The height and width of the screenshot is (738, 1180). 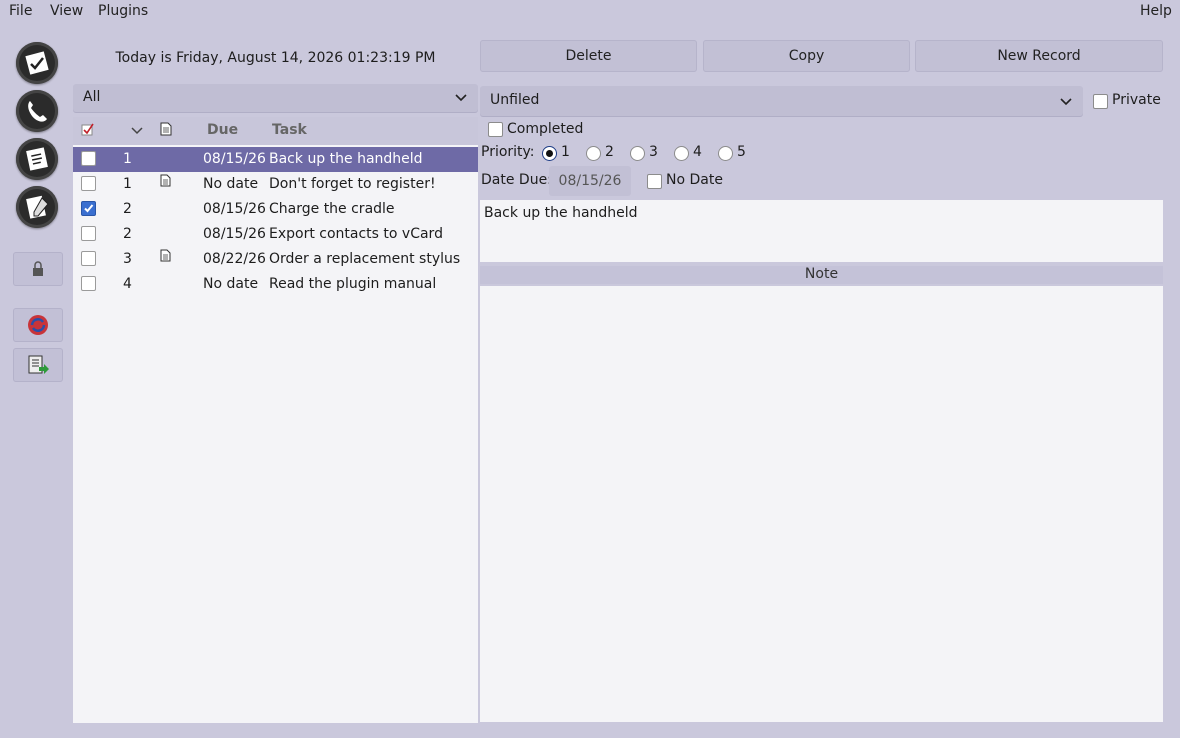 I want to click on priority-column-header, so click(x=137, y=132).